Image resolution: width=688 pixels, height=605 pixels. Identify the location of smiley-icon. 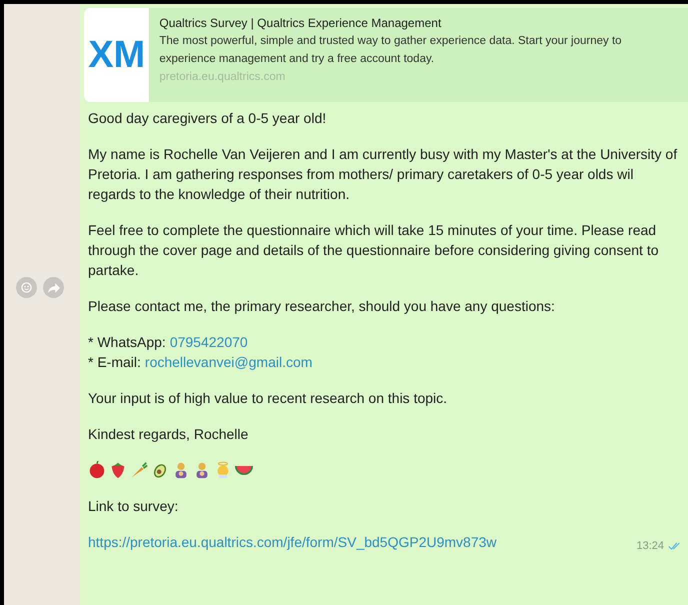
(26, 287).